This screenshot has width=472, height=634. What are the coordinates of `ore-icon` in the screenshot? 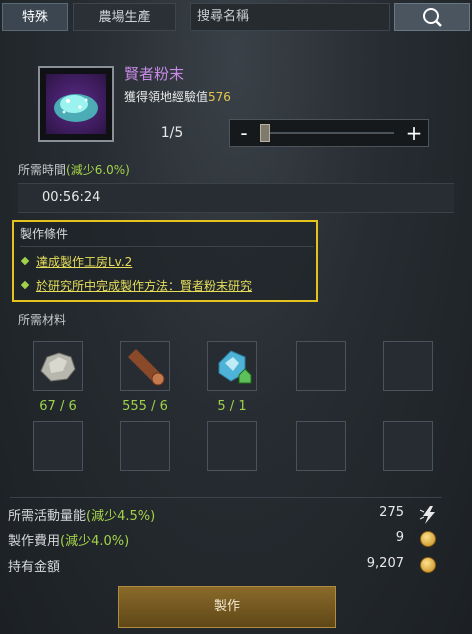 It's located at (58, 367).